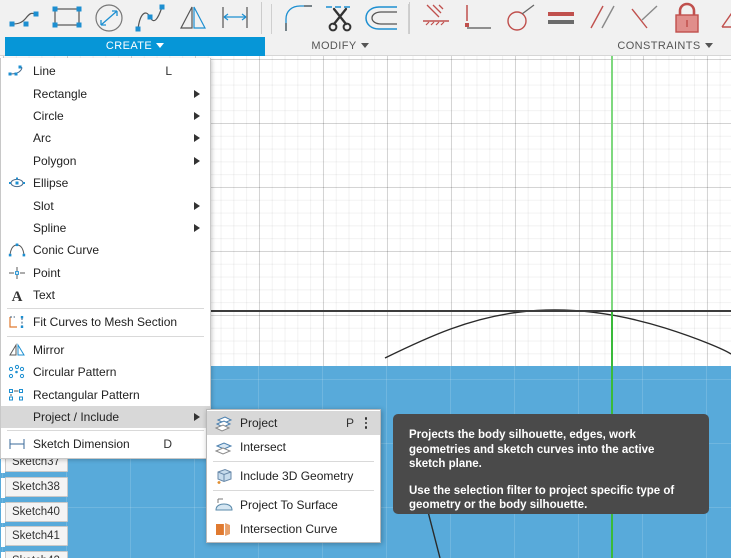 This screenshot has height=558, width=731. Describe the element at coordinates (478, 18) in the screenshot. I see `perpendicular-constraint-icon` at that location.